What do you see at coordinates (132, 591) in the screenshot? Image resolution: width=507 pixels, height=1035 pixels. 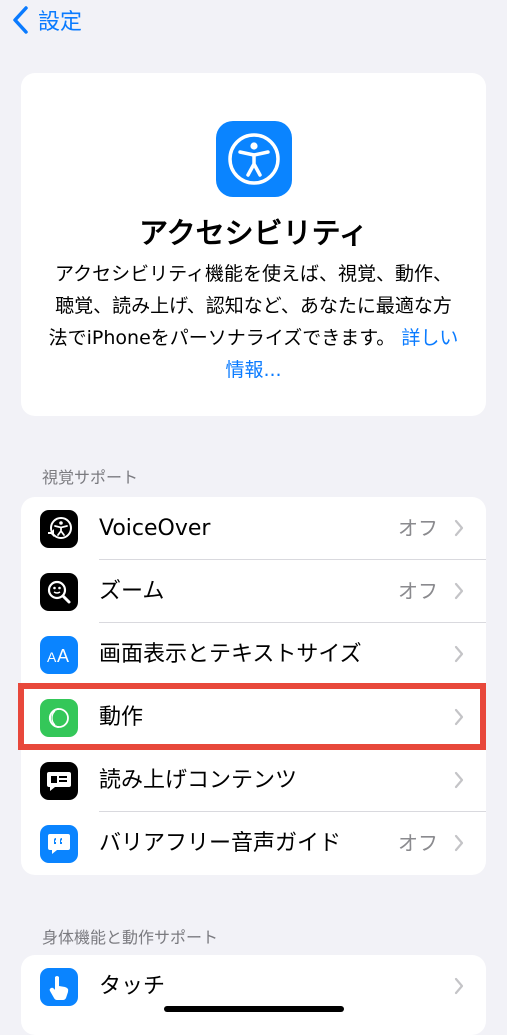 I see `row-label: ズーム` at bounding box center [132, 591].